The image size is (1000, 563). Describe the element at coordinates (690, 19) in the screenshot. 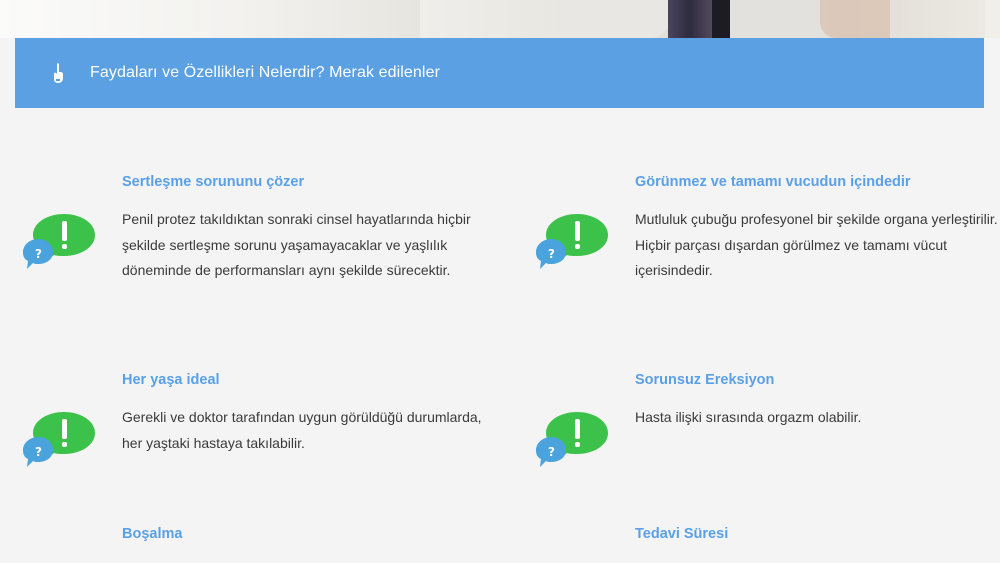

I see `doctor-tie` at that location.